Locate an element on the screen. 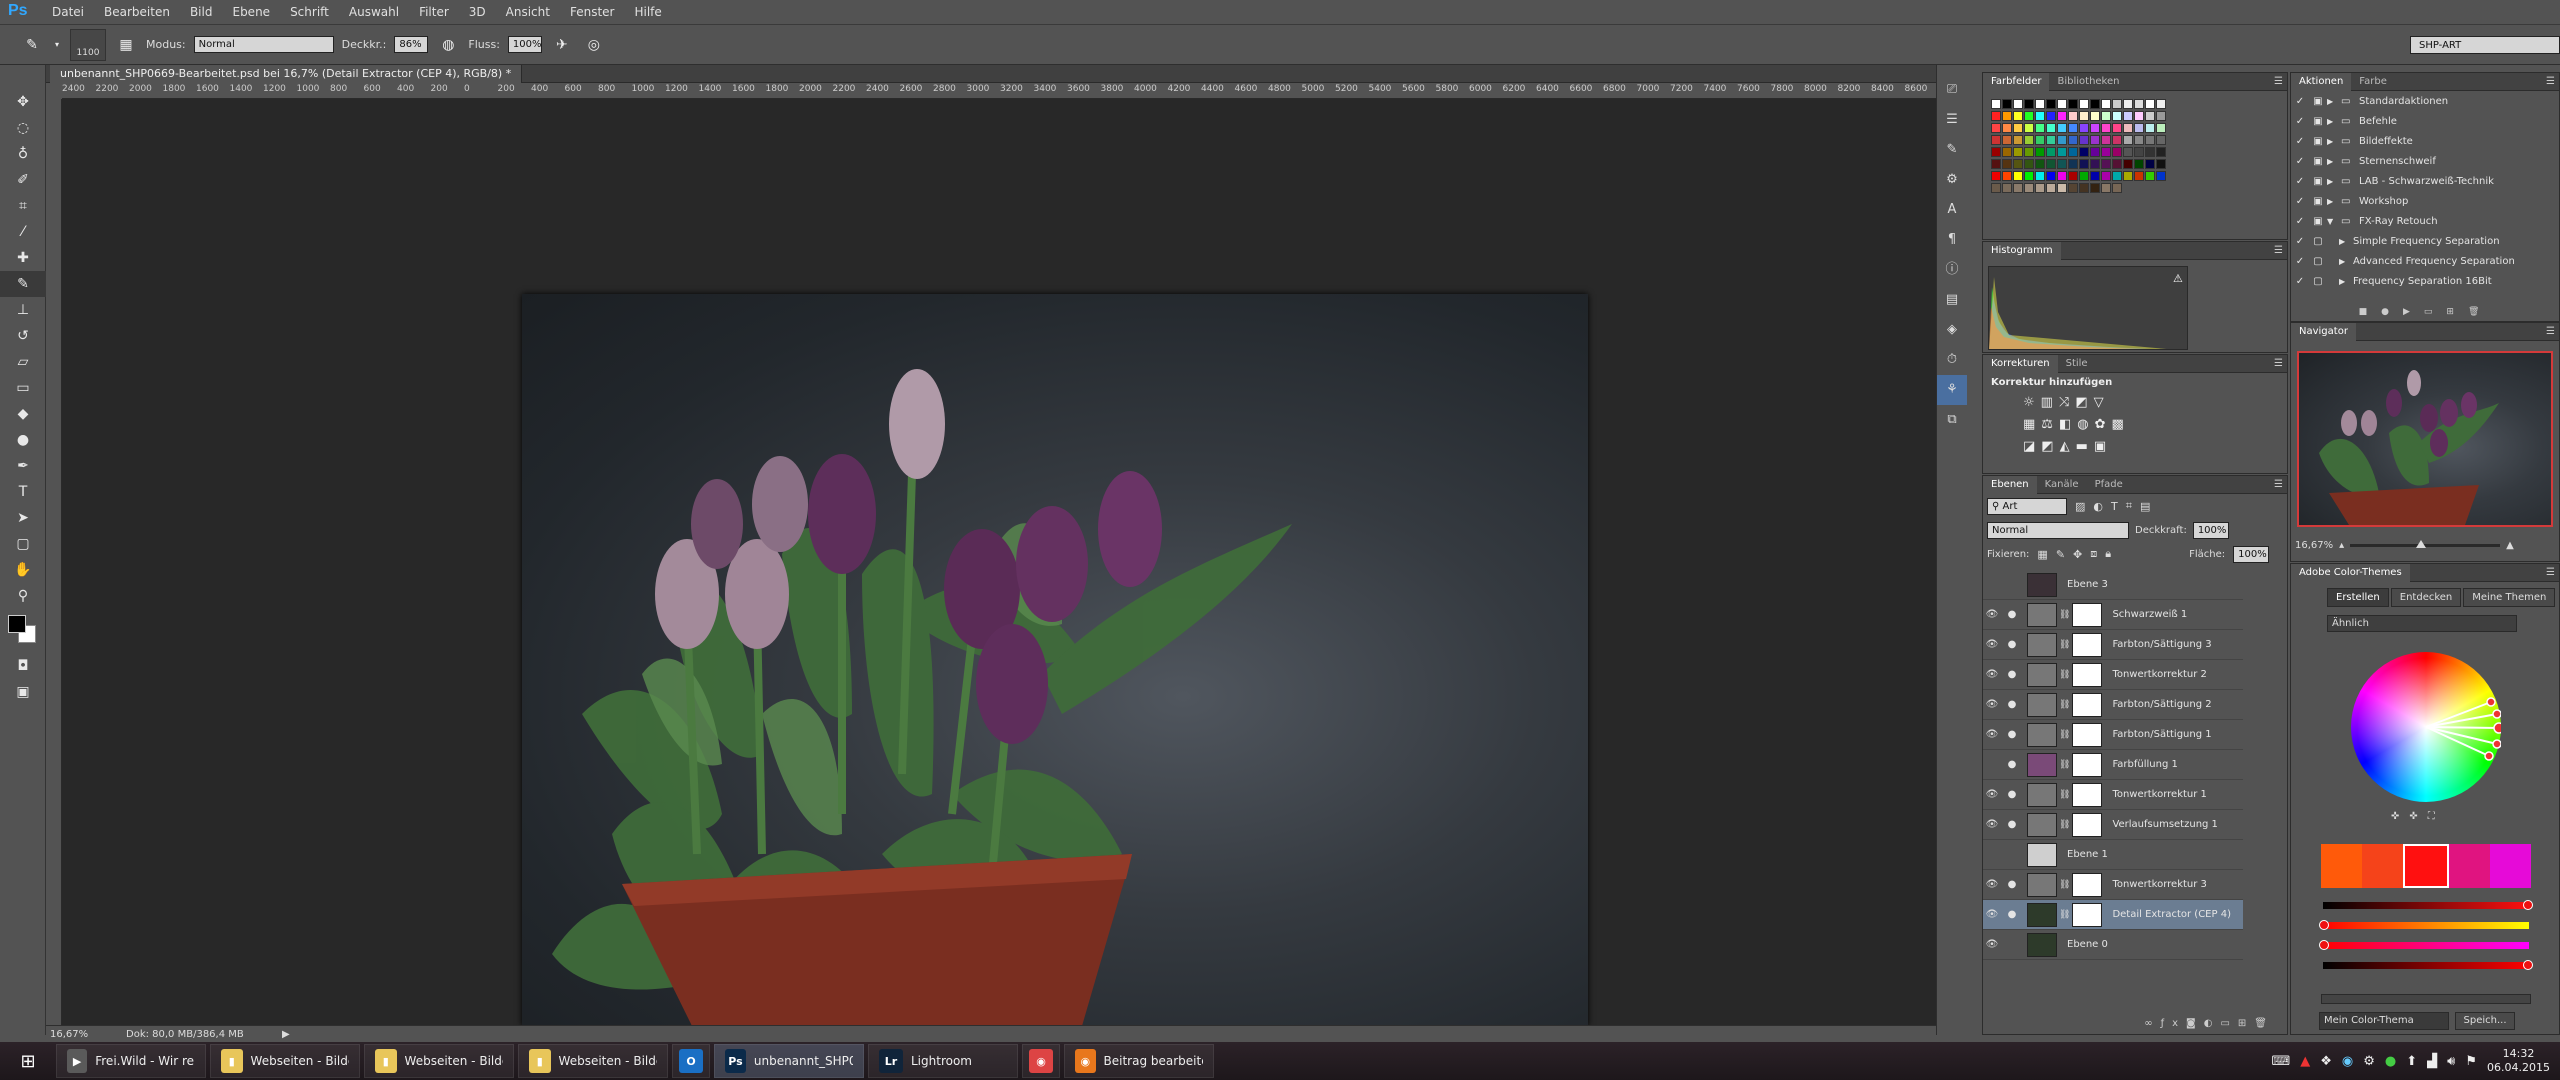 The height and width of the screenshot is (1080, 2560). color-swatches is located at coordinates (23, 631).